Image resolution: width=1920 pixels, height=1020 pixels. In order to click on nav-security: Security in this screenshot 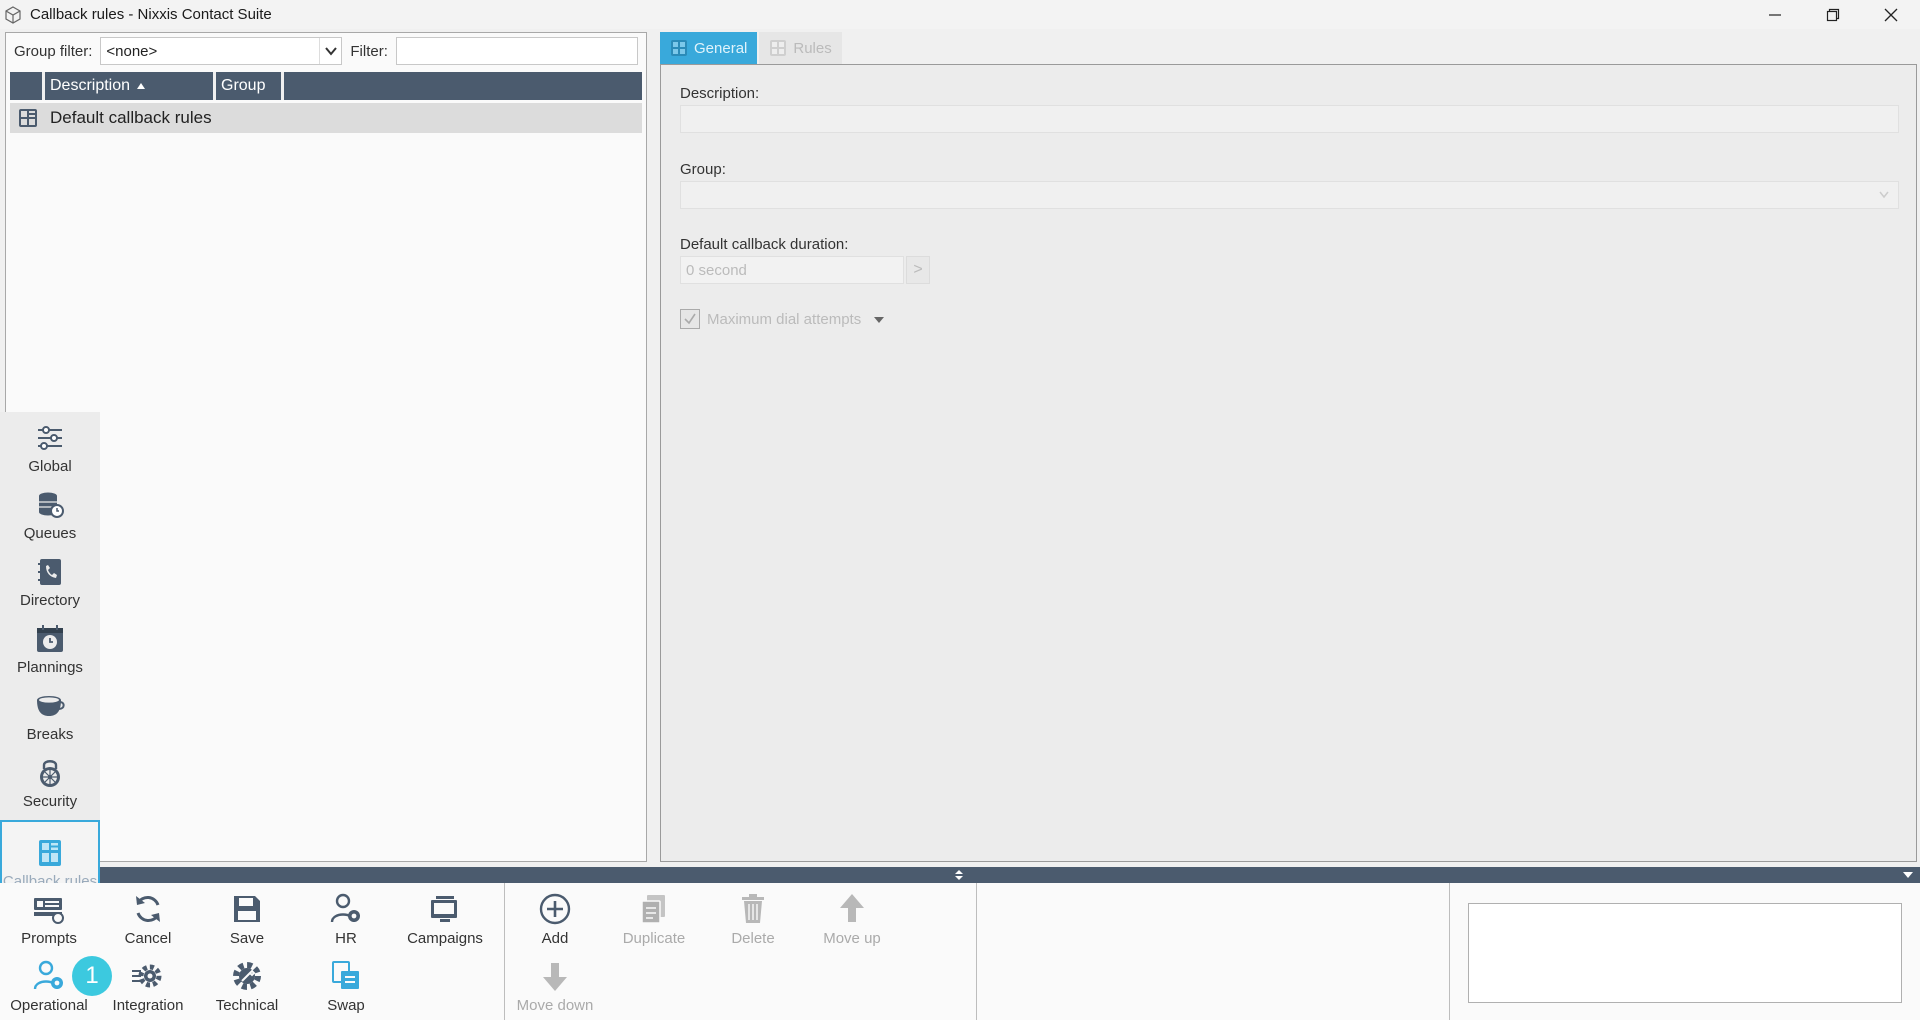, I will do `click(50, 780)`.